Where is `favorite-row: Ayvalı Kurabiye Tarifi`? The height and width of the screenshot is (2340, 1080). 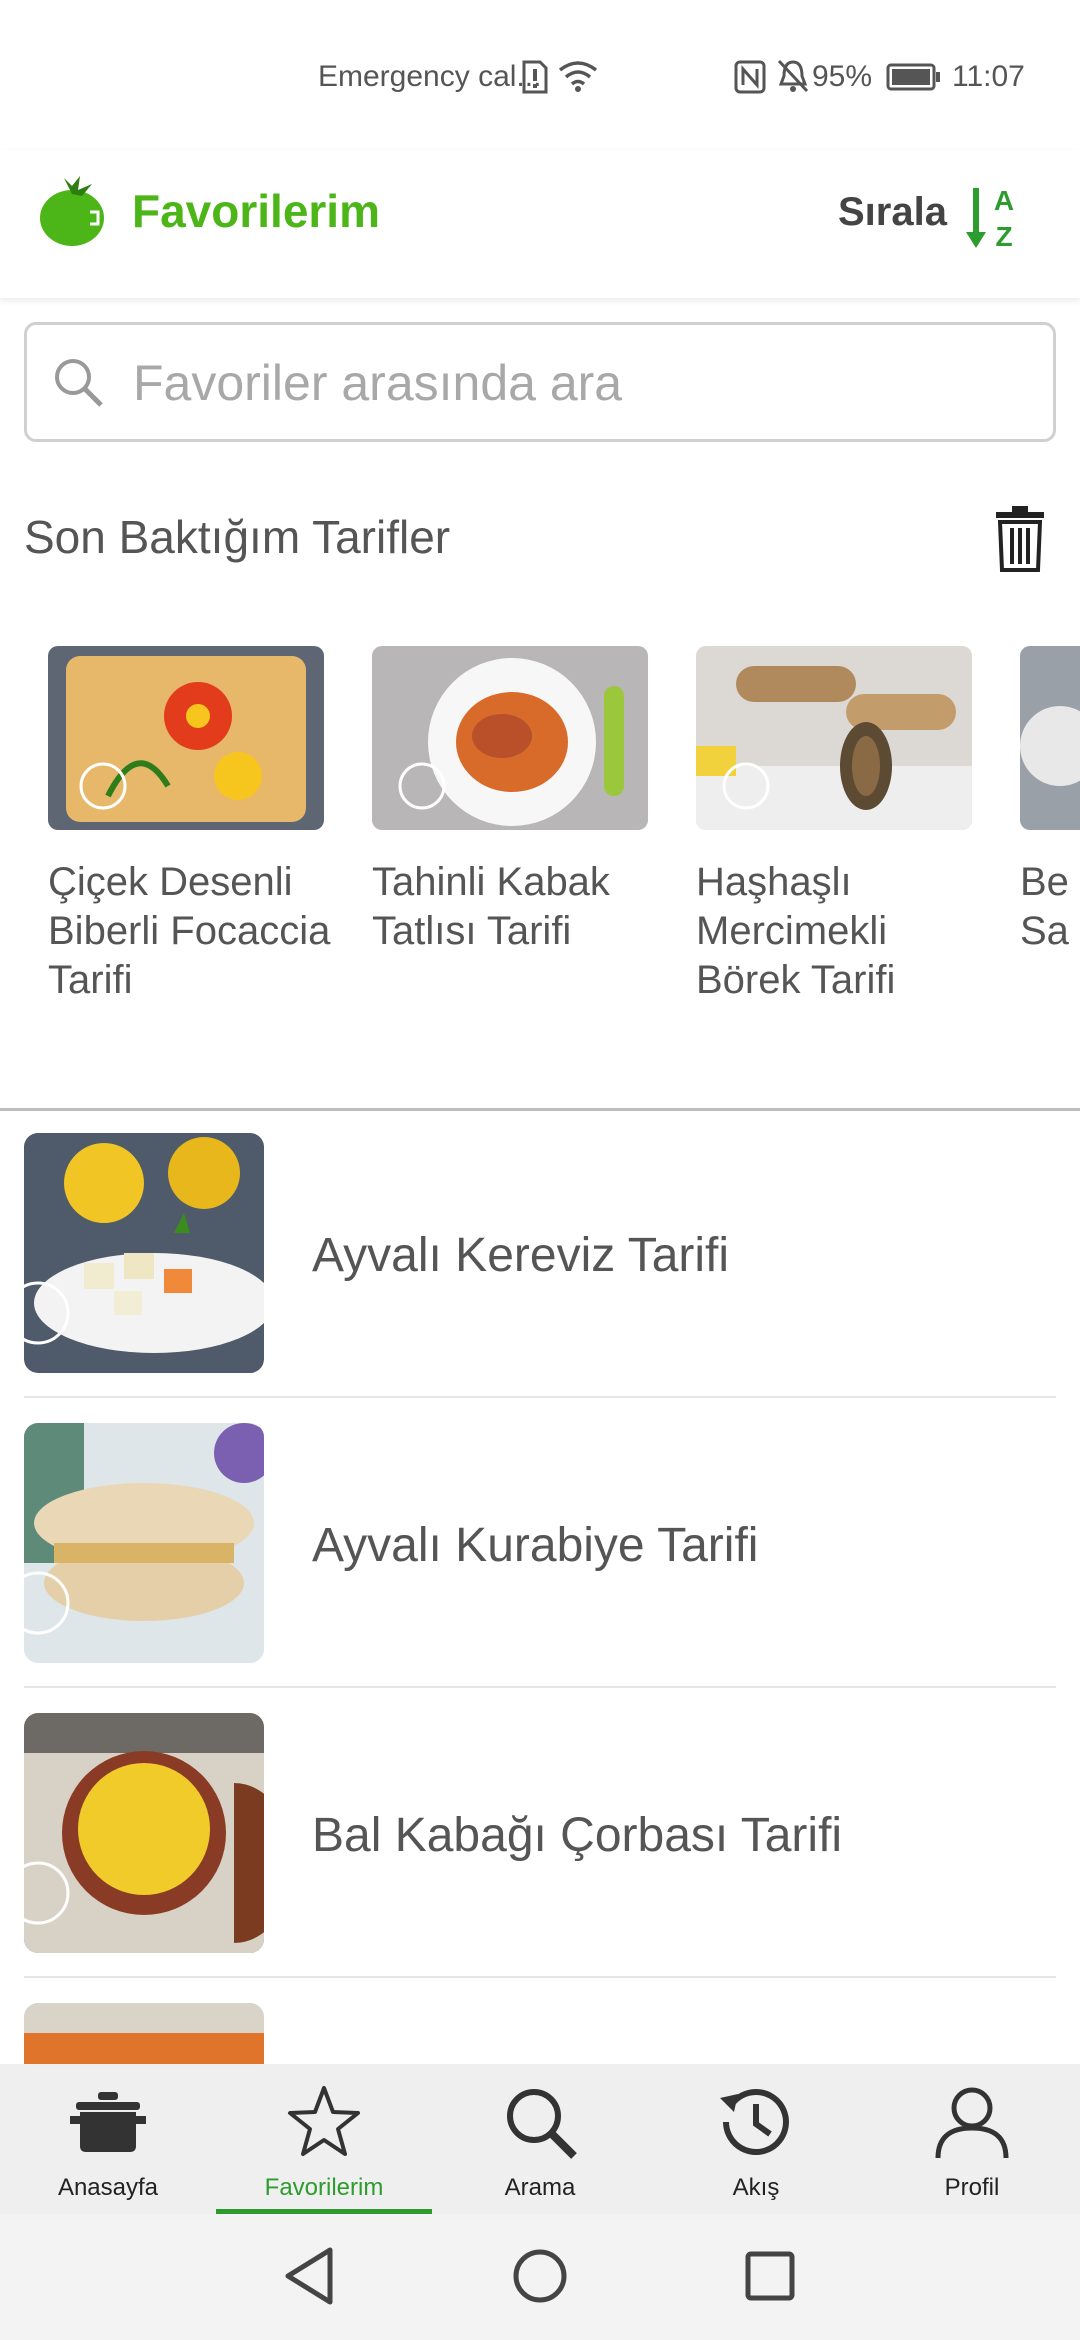 favorite-row: Ayvalı Kurabiye Tarifi is located at coordinates (540, 1543).